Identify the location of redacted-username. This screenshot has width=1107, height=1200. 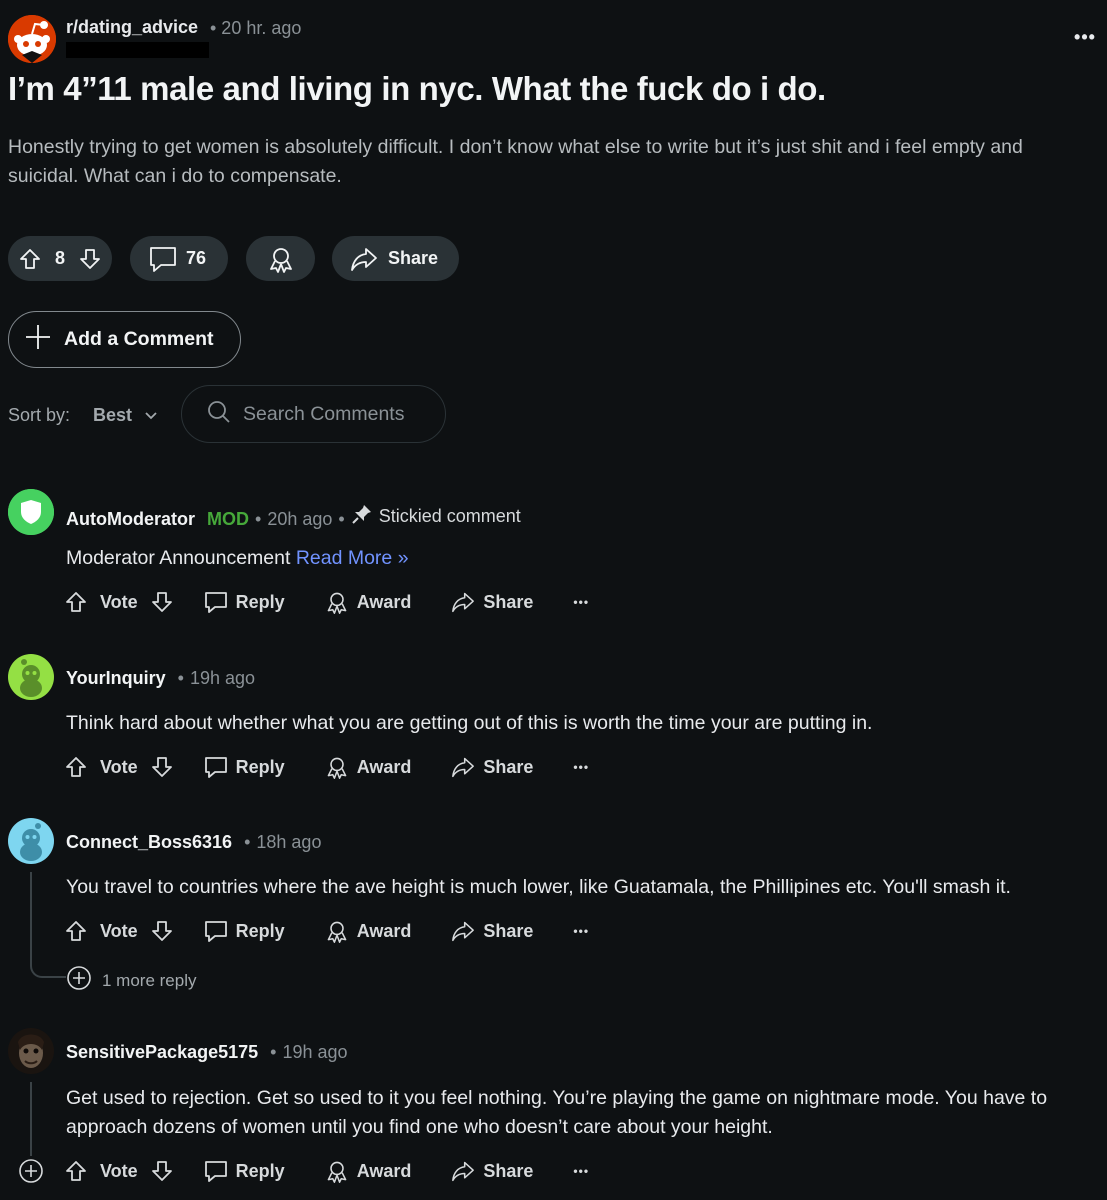
(137, 50).